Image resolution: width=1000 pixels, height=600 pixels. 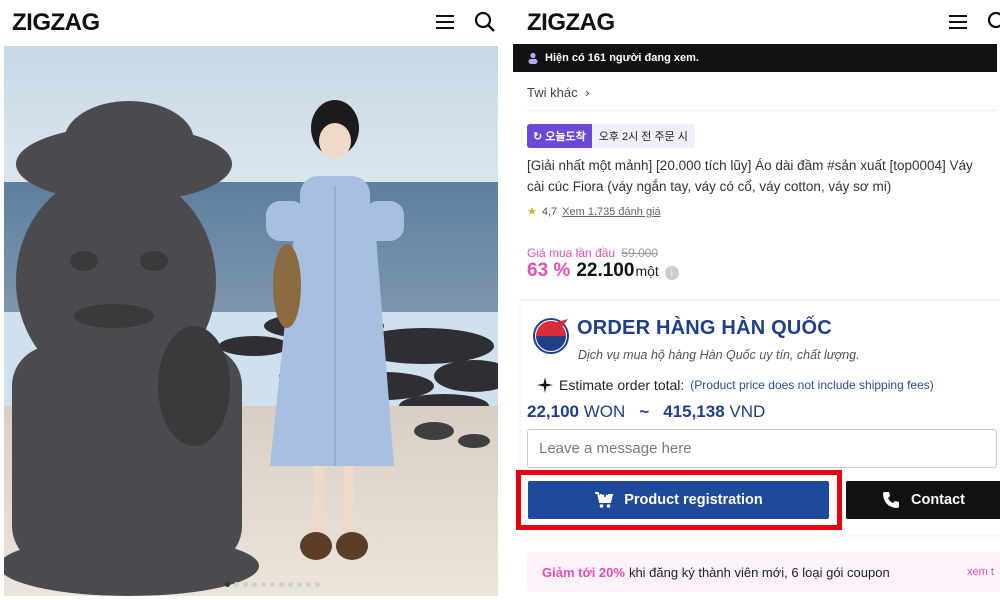 I want to click on carousel-indicator, so click(x=272, y=584).